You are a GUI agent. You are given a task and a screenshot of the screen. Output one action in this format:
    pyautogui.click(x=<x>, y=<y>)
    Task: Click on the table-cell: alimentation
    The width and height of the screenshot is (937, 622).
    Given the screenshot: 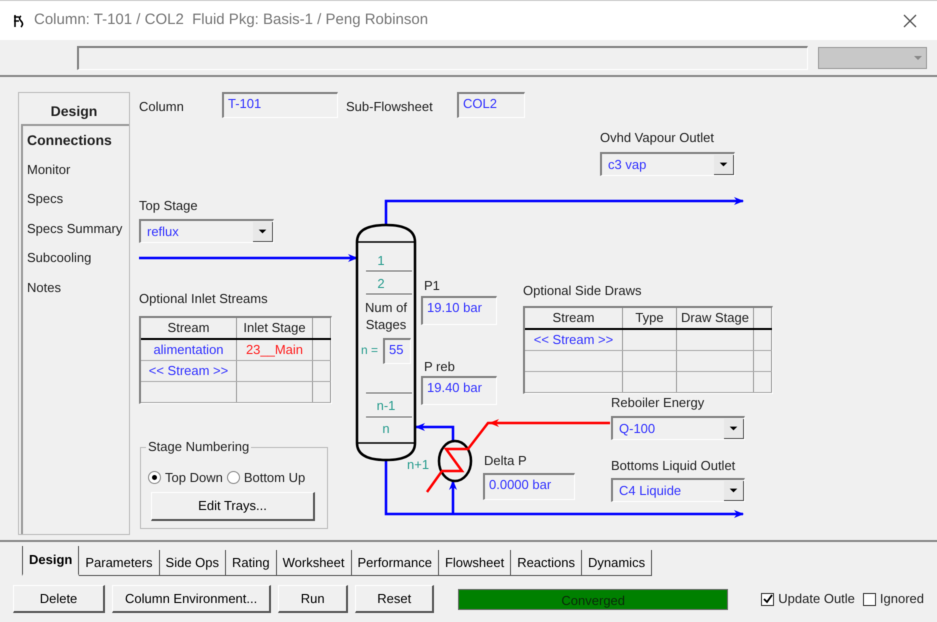 What is the action you would take?
    pyautogui.click(x=189, y=350)
    